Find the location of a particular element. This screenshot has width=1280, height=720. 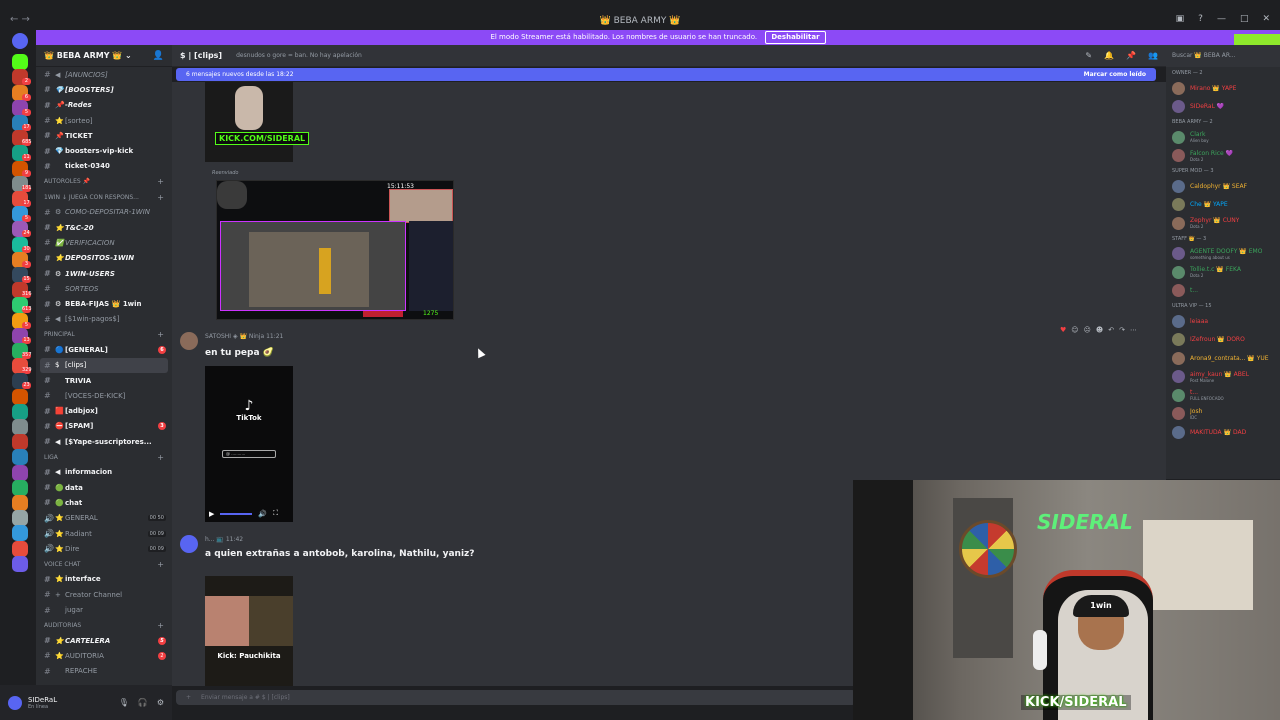

message-author: h... 📺 11:42 is located at coordinates (224, 539).